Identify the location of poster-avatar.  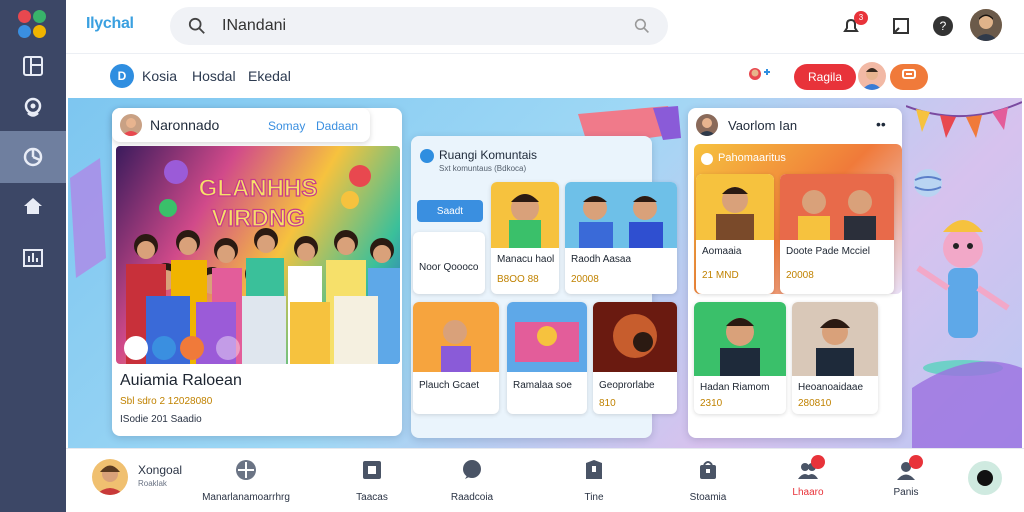
(131, 125).